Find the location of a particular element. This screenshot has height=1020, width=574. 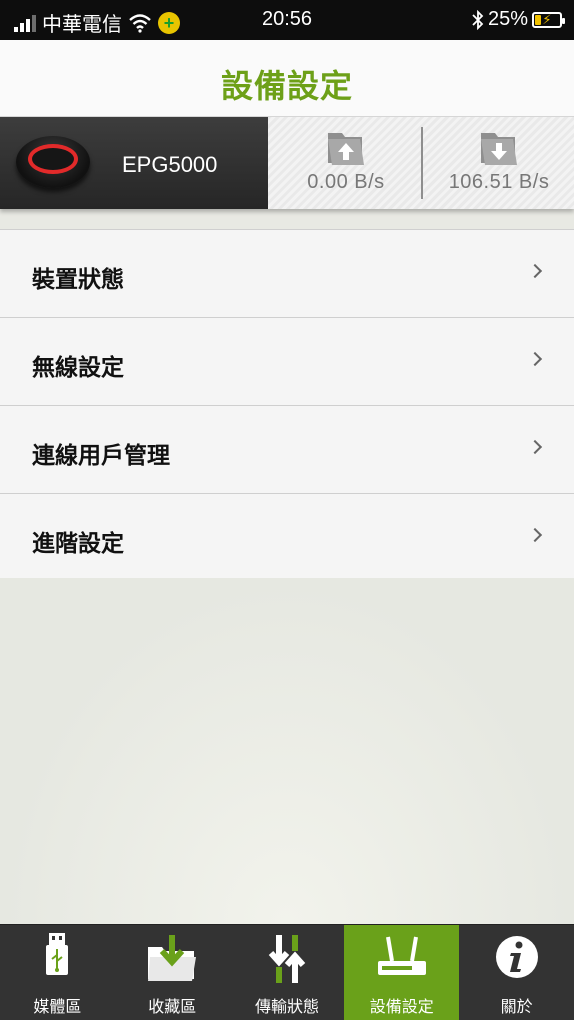

charging-bolt-icon: ⚡ is located at coordinates (547, 19).